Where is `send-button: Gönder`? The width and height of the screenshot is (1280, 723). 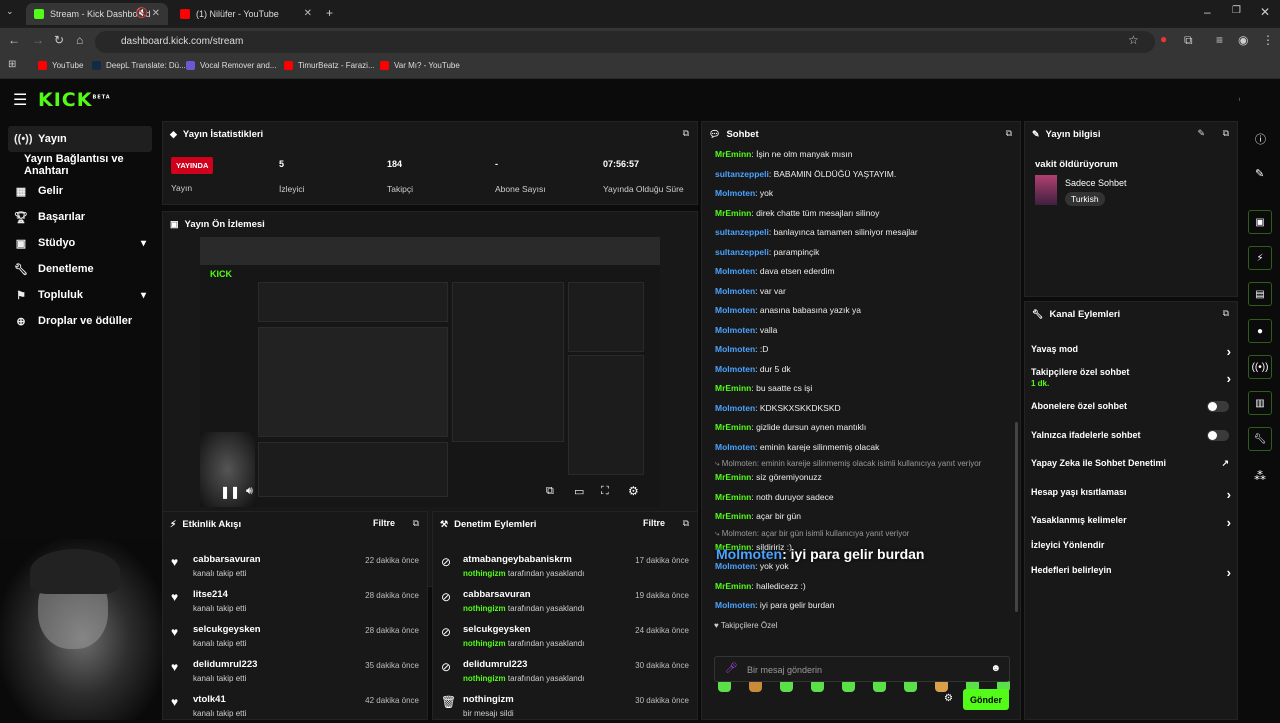 send-button: Gönder is located at coordinates (986, 699).